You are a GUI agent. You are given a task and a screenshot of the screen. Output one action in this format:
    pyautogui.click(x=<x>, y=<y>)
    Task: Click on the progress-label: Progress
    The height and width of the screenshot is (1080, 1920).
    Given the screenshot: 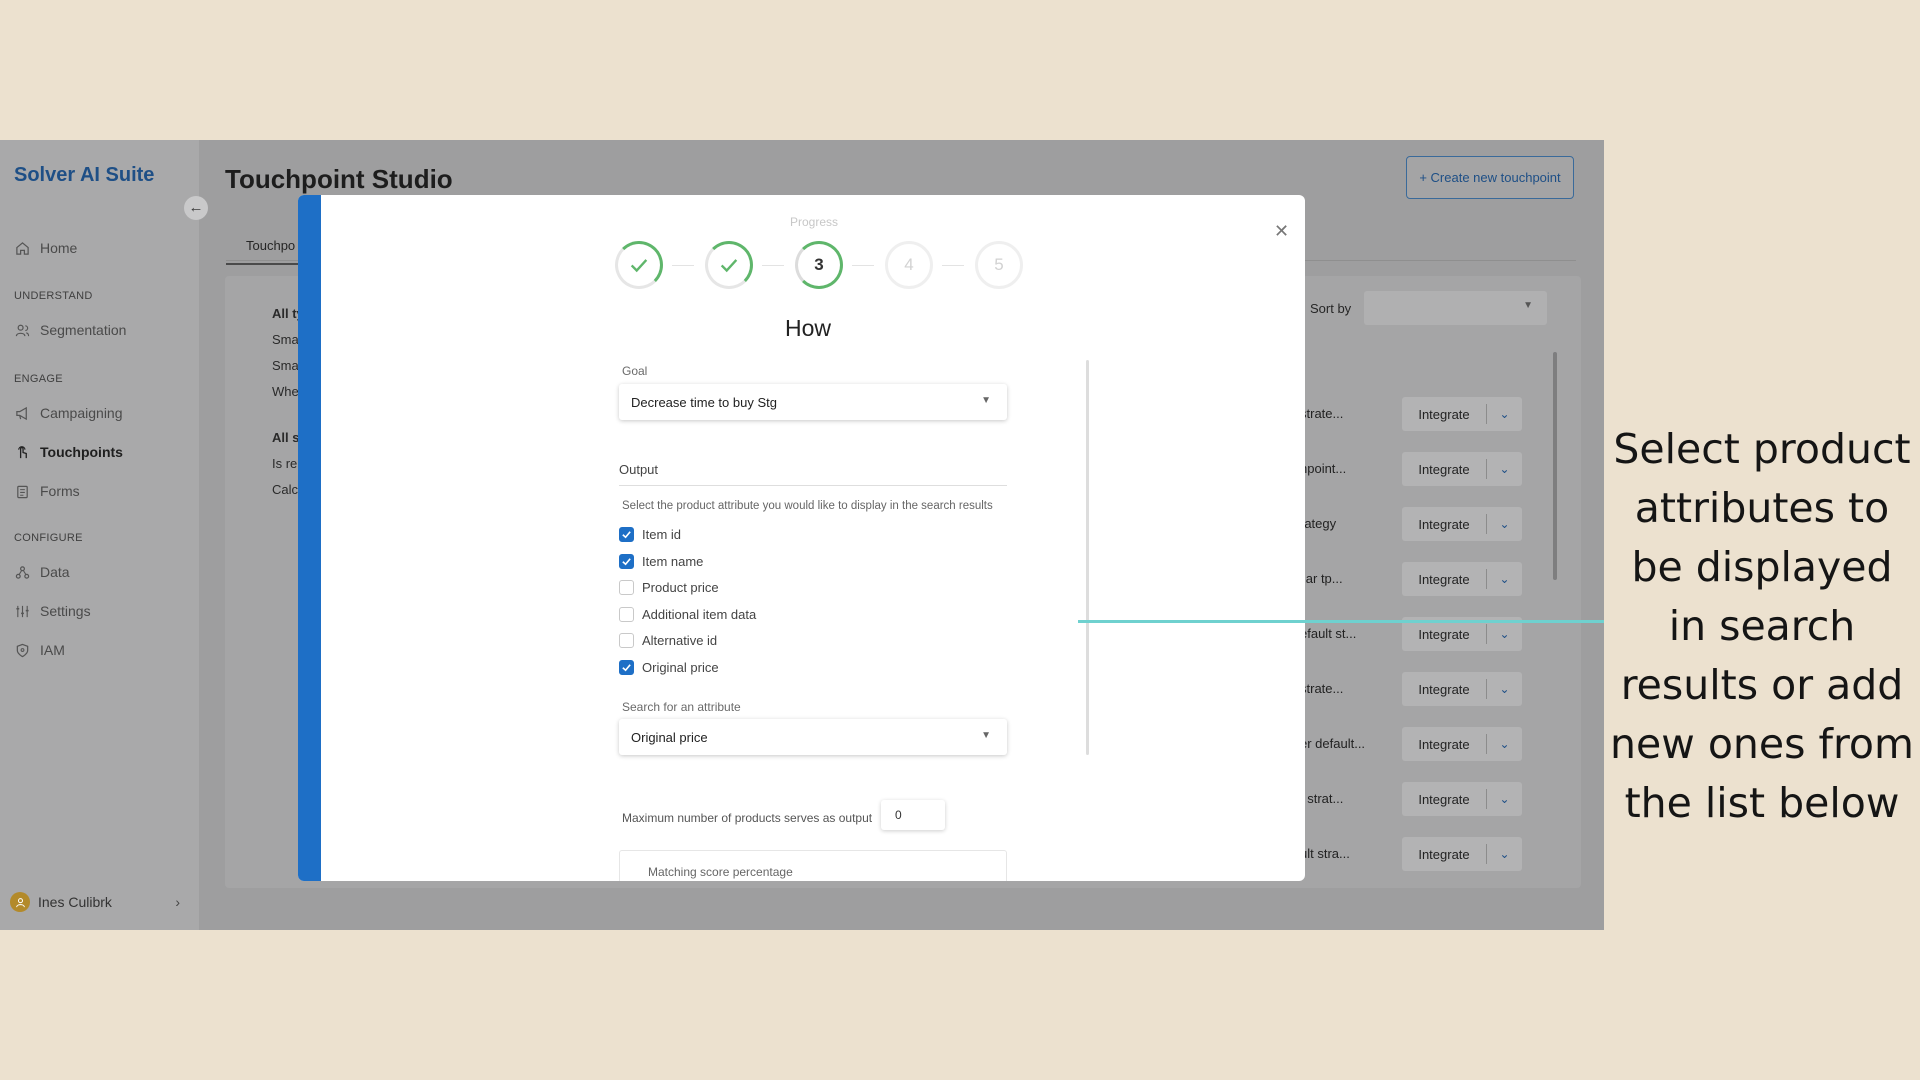 What is the action you would take?
    pyautogui.click(x=814, y=222)
    